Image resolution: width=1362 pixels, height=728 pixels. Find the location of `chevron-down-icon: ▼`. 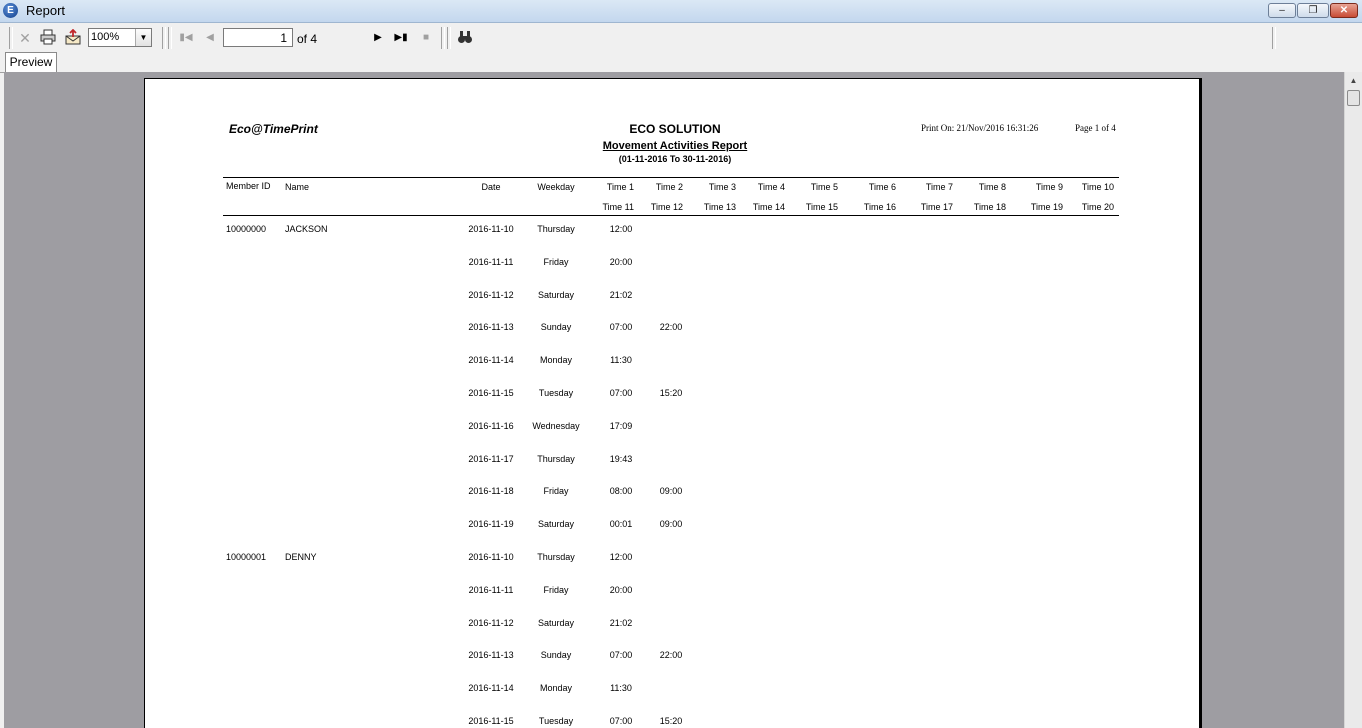

chevron-down-icon: ▼ is located at coordinates (143, 37).